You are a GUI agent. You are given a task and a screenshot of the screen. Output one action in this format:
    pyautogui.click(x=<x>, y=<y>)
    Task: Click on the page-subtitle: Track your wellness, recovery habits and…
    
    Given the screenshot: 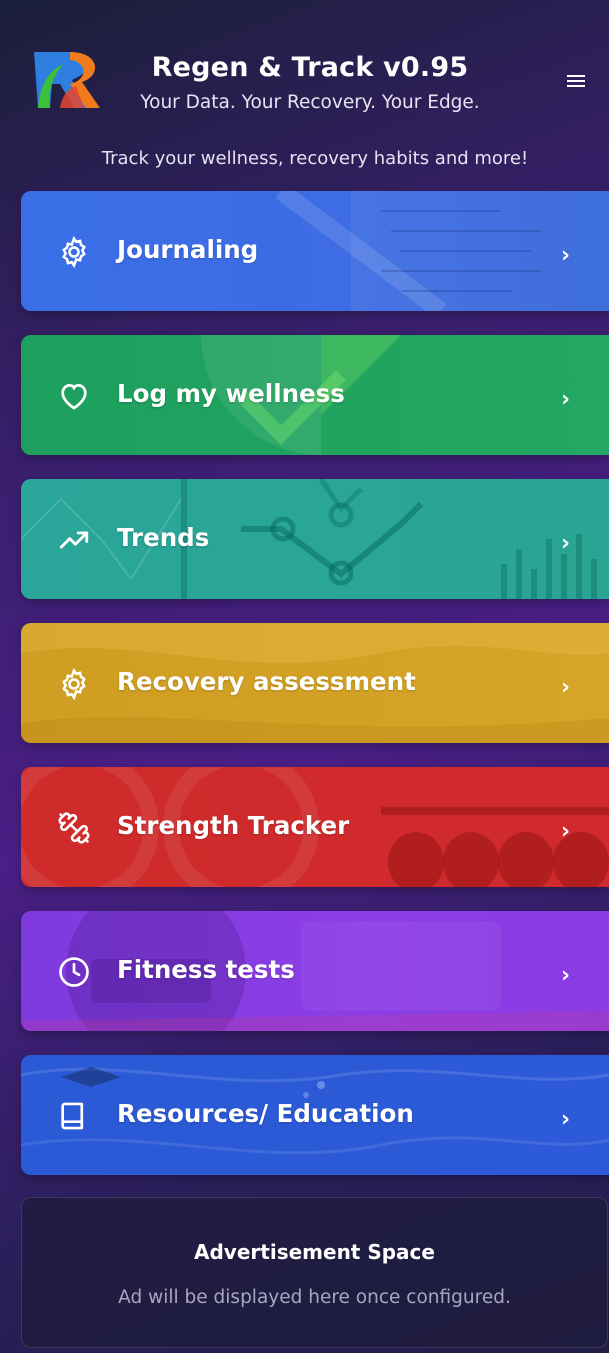 What is the action you would take?
    pyautogui.click(x=315, y=158)
    